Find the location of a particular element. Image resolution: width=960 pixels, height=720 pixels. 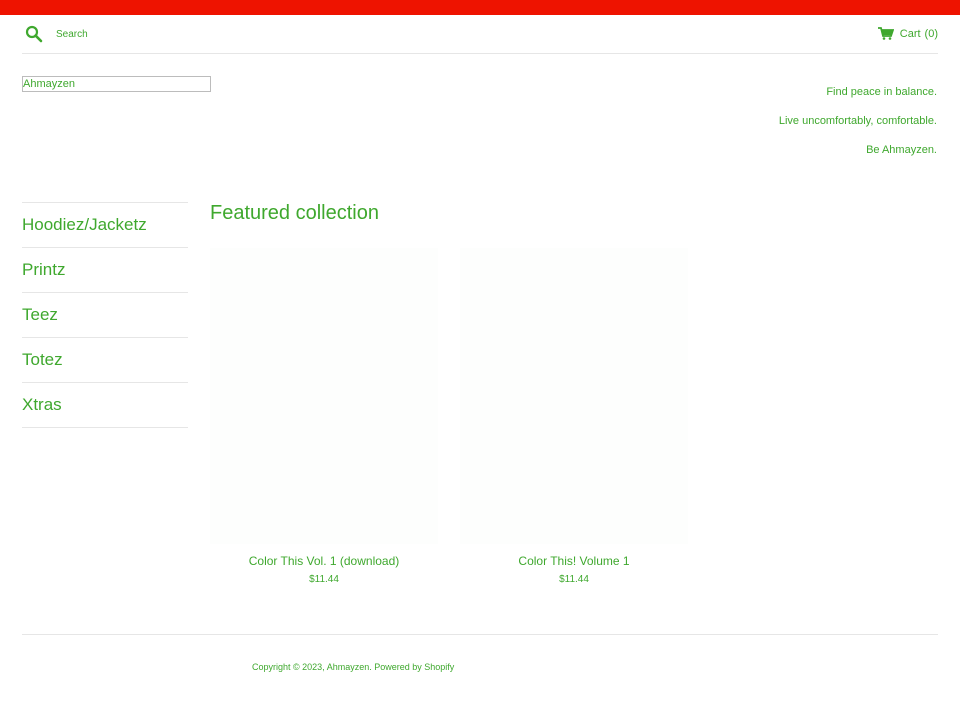

product-title: Color This Vol. 1 (download) is located at coordinates (324, 561).